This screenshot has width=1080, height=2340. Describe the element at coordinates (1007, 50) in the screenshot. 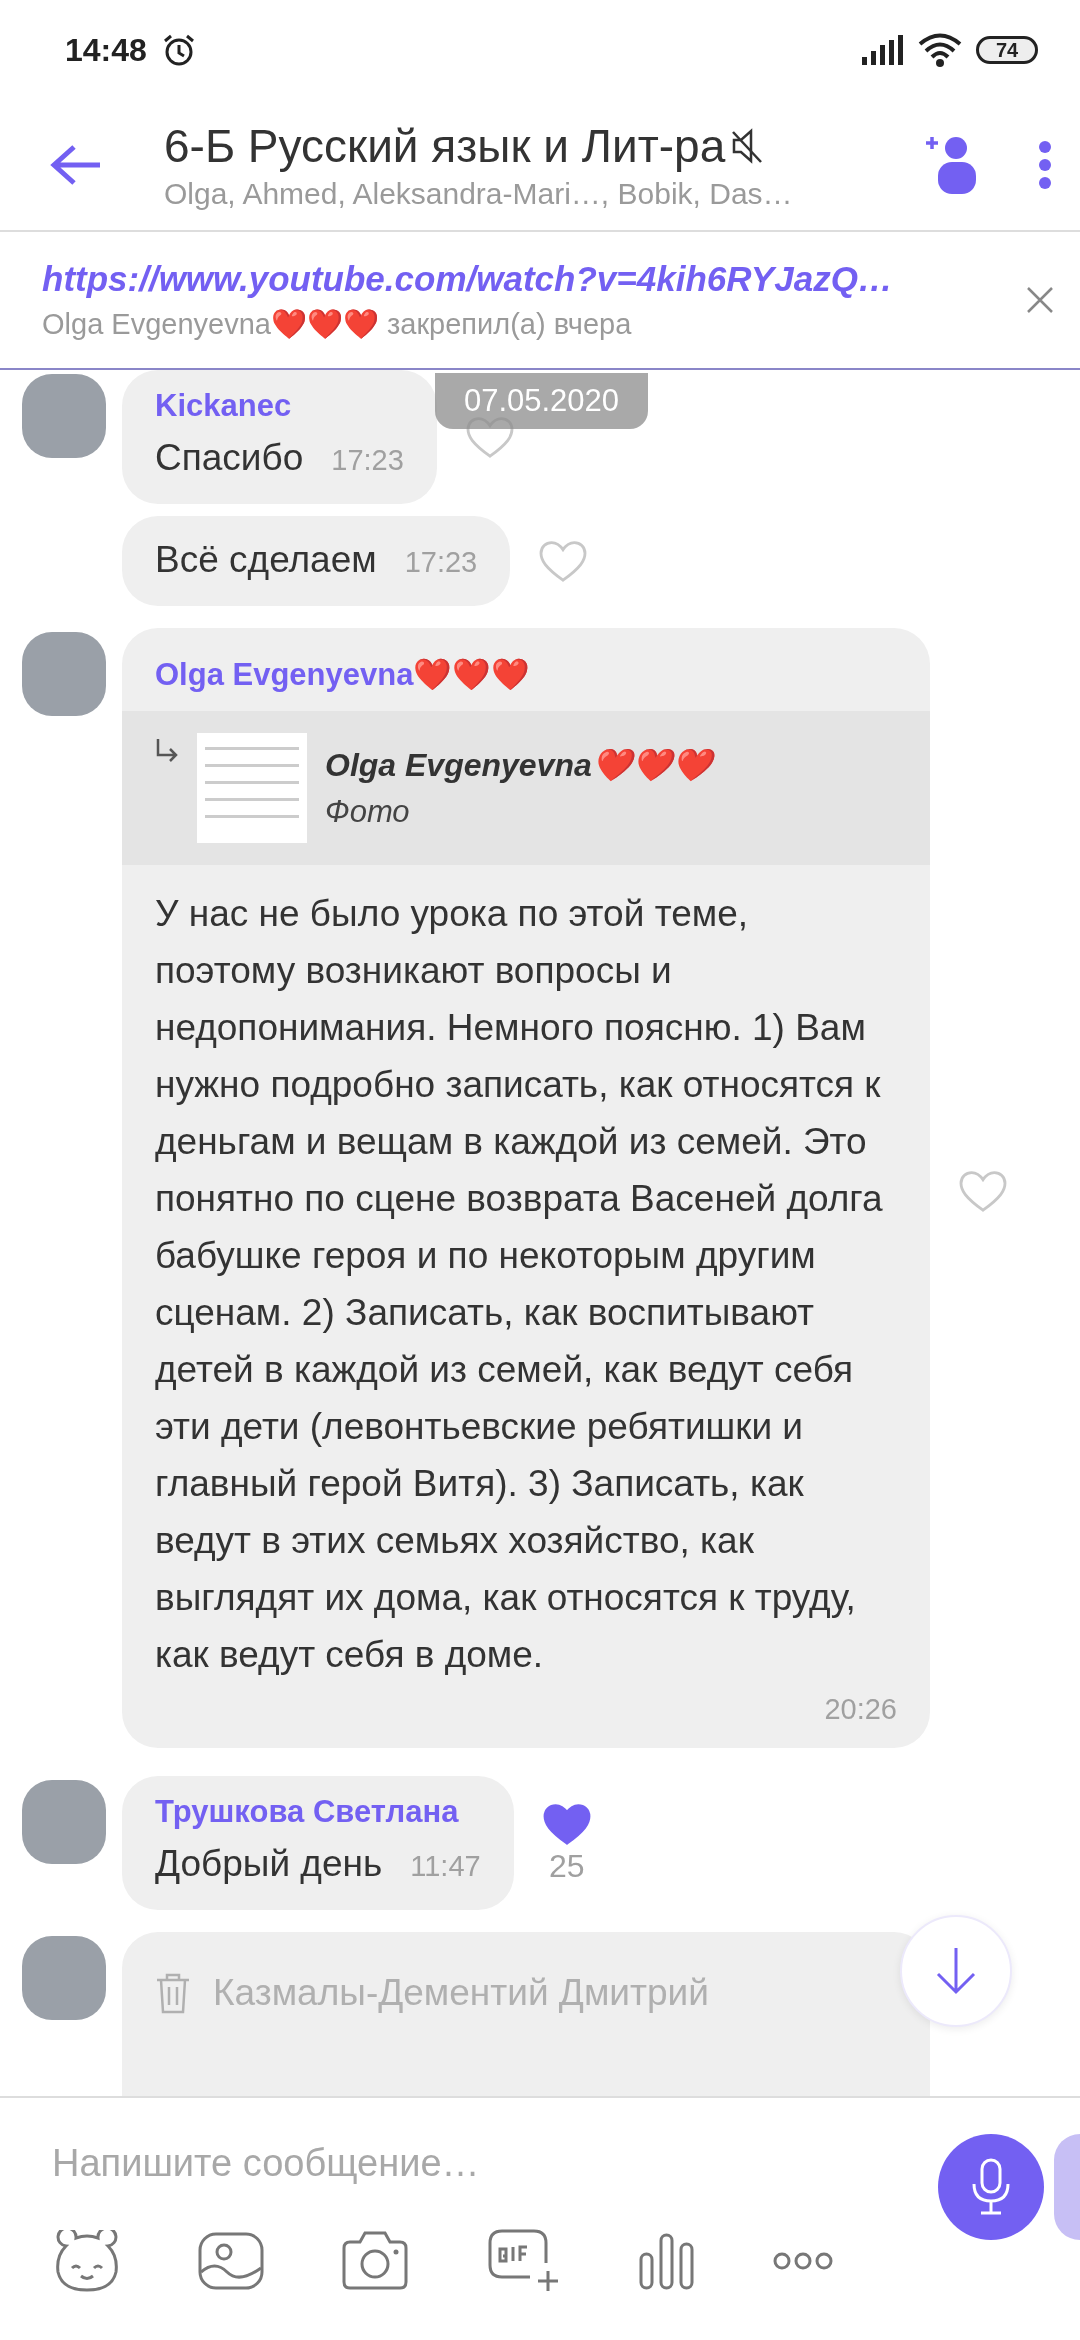

I see `battery-icon: 74` at that location.